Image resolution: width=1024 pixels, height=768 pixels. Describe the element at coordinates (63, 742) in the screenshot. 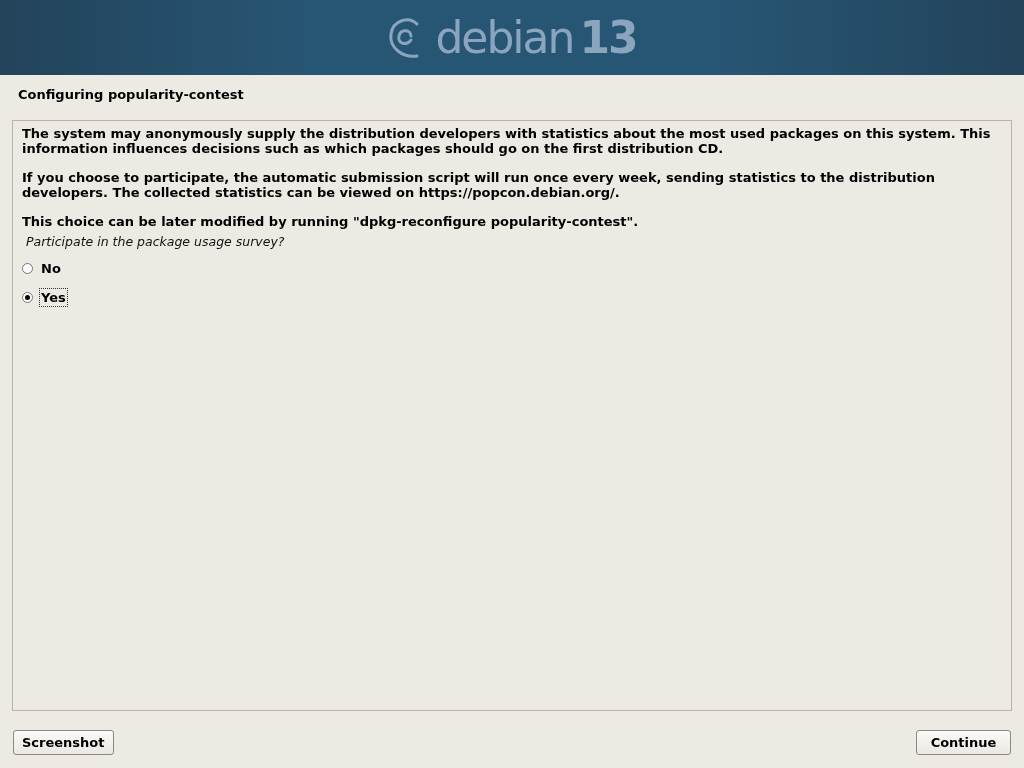

I see `screenshot-button: Screenshot` at that location.